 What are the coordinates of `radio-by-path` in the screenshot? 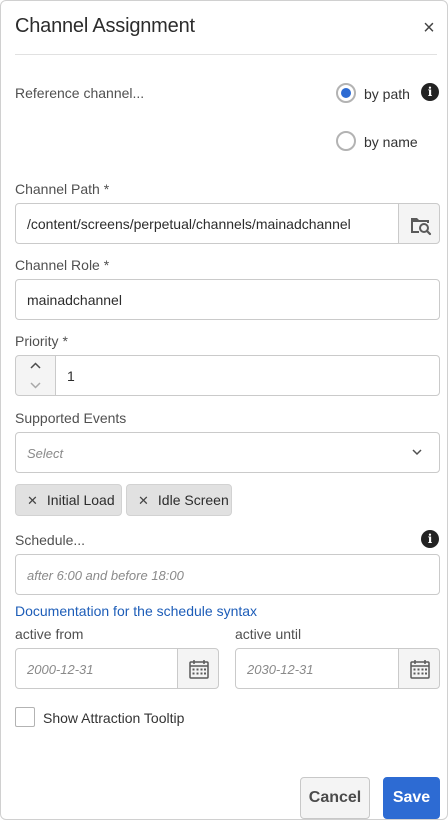 It's located at (346, 93).